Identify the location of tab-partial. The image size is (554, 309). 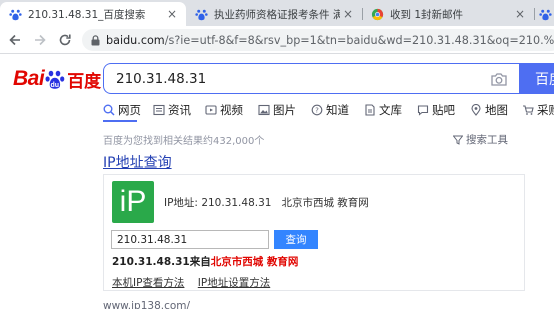
(544, 14).